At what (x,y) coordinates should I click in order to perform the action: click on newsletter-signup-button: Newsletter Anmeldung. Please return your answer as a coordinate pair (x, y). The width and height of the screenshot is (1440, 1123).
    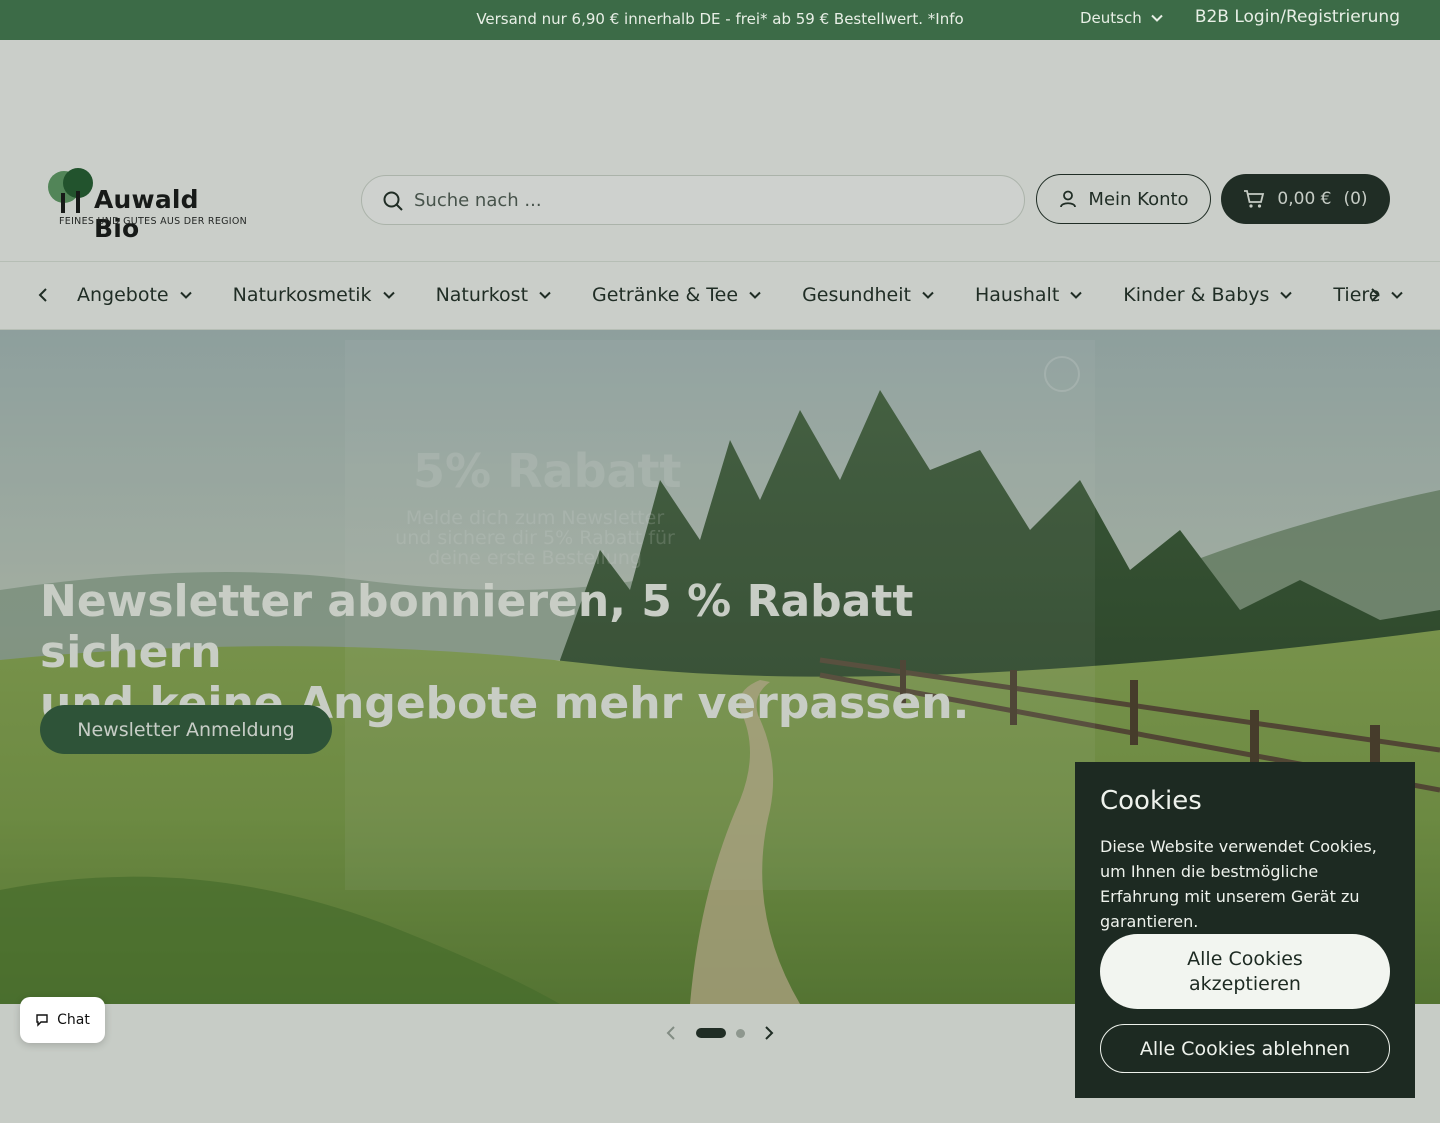
    Looking at the image, I should click on (186, 729).